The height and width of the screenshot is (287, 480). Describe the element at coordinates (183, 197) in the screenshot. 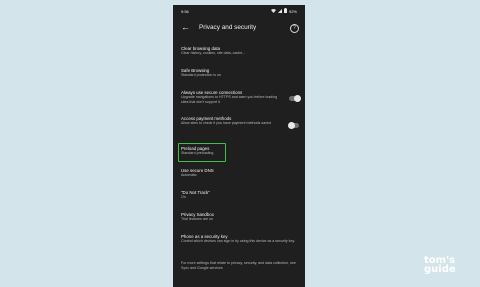

I see `setting-subtitle: On` at that location.